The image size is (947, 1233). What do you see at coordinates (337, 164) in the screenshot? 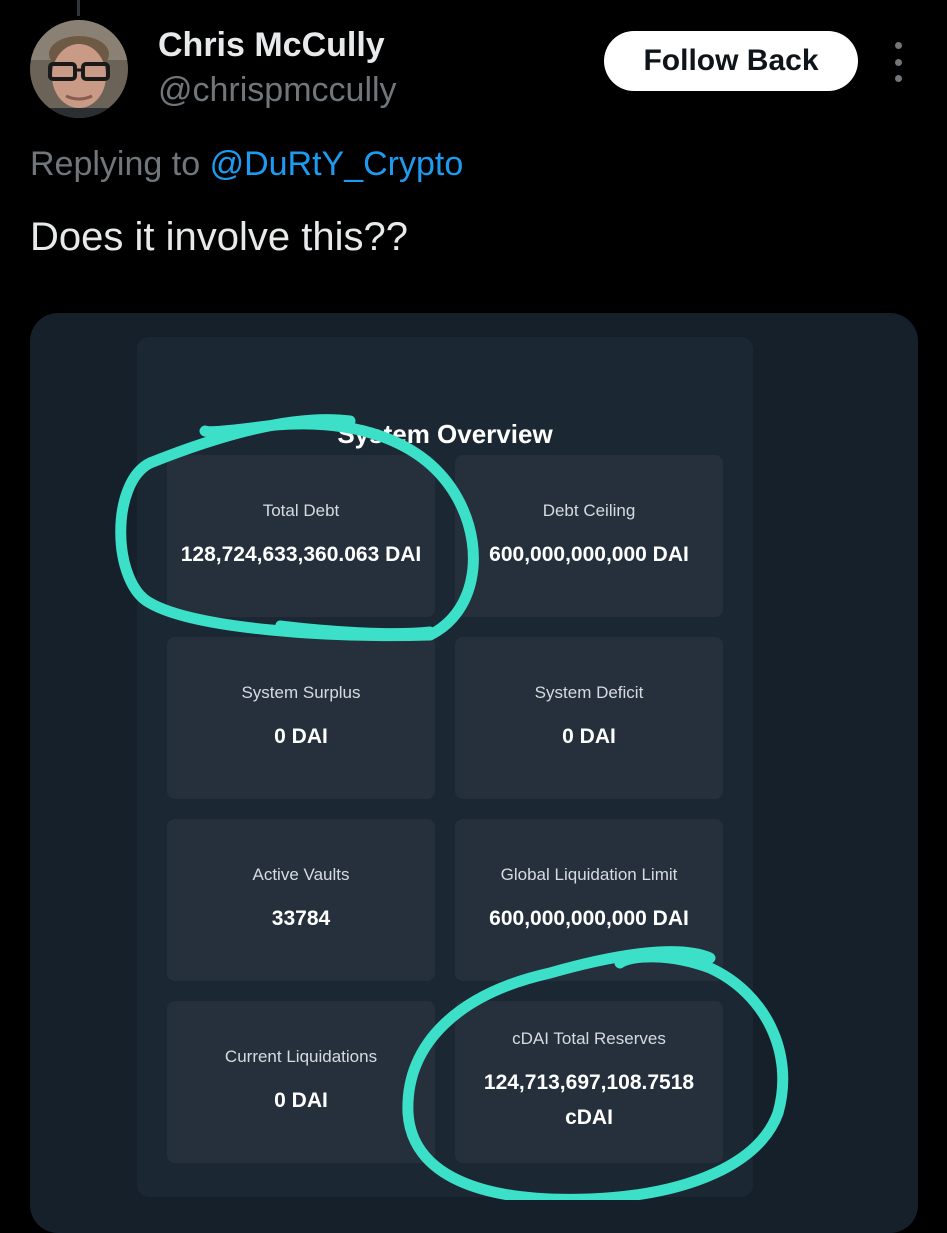
I see `replying-to-mention: @DuRtY_Crypto` at bounding box center [337, 164].